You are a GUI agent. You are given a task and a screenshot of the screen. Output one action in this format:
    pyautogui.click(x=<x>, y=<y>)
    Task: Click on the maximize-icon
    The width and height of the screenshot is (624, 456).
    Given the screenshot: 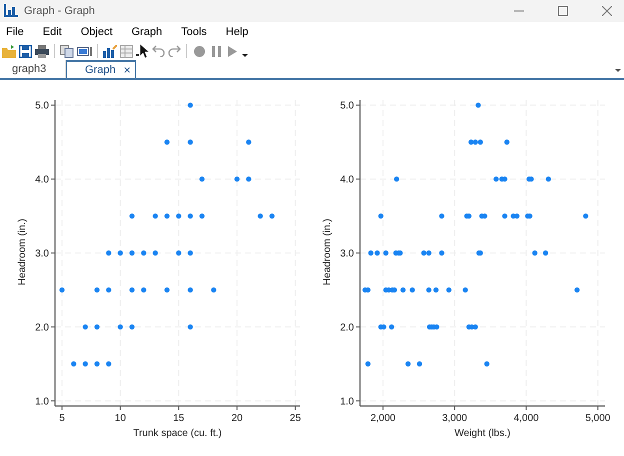 What is the action you would take?
    pyautogui.click(x=563, y=11)
    